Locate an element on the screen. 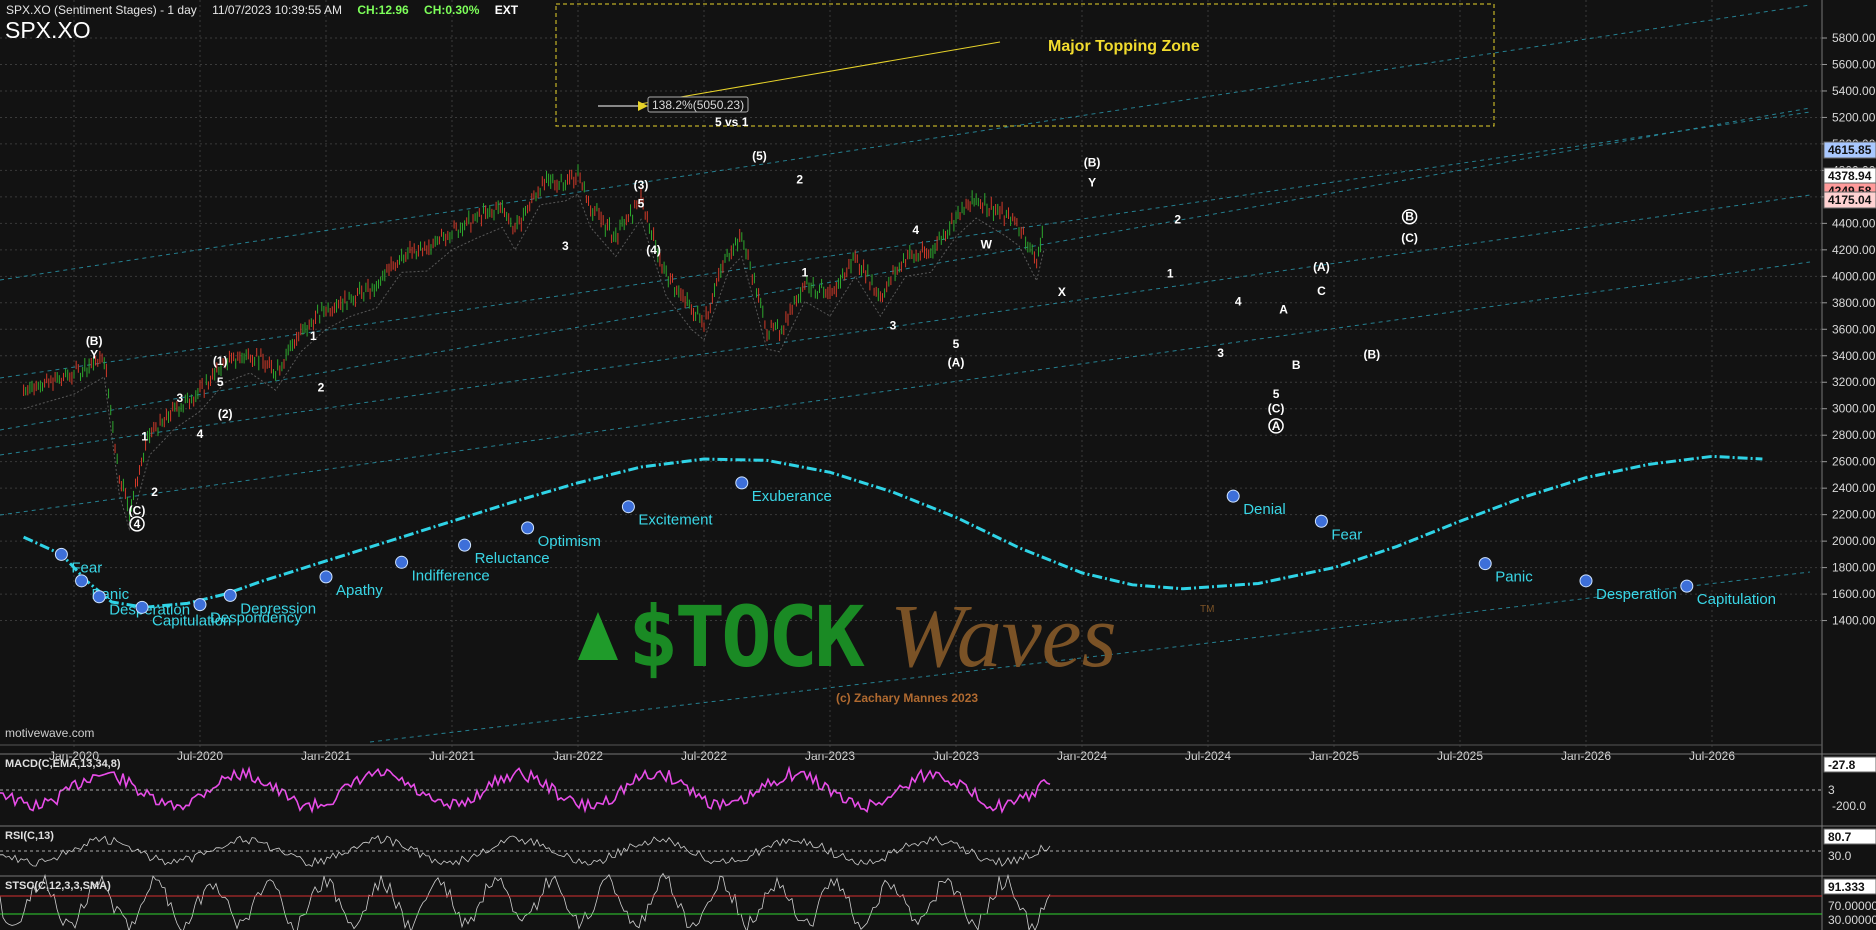 This screenshot has width=1876, height=930. chart-datetime: 11/07/2023 10:39:55 AM is located at coordinates (277, 10).